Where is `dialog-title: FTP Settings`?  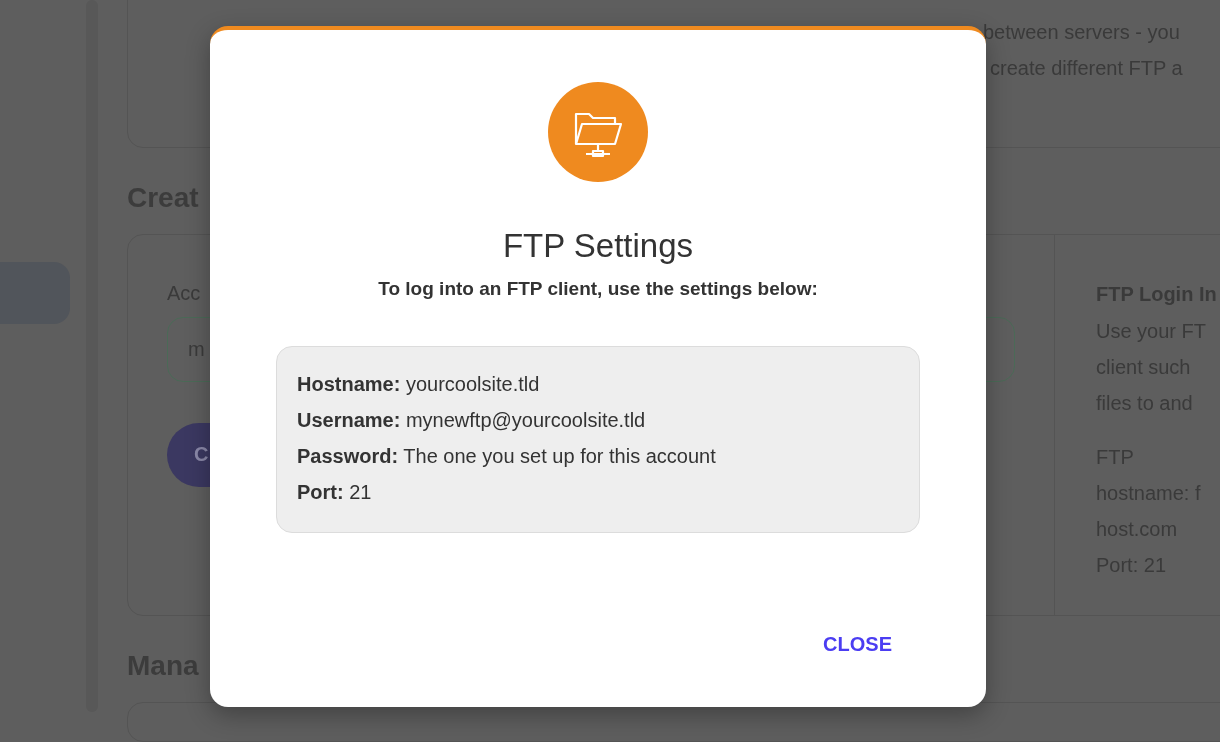
dialog-title: FTP Settings is located at coordinates (598, 246).